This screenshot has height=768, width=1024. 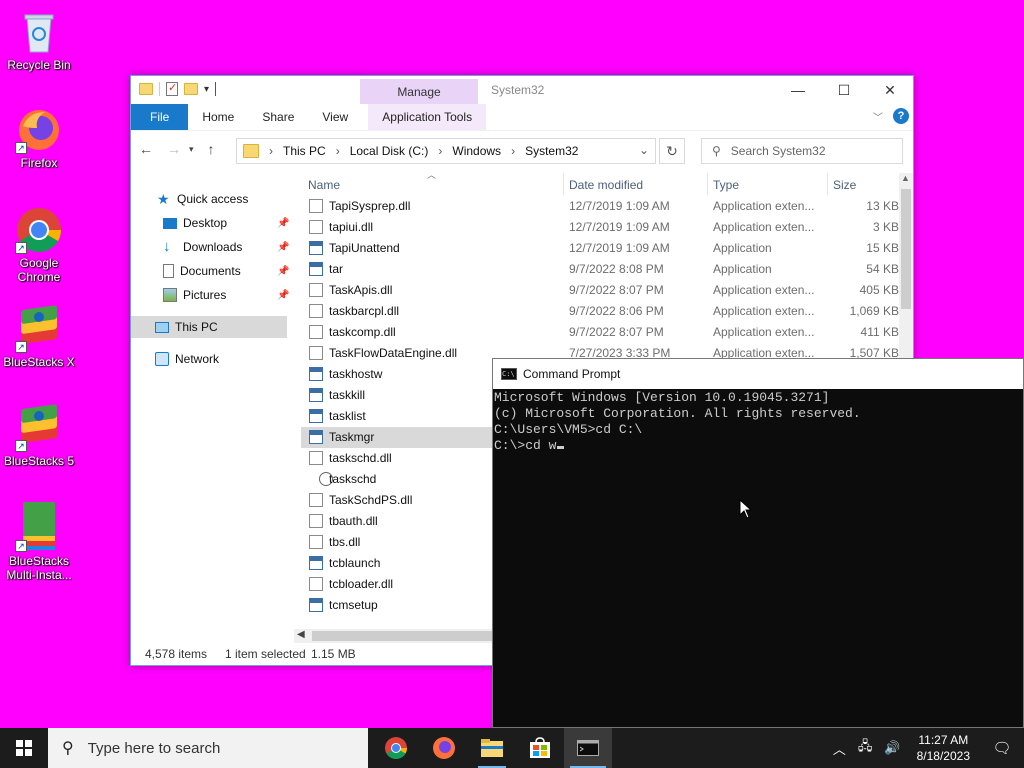 What do you see at coordinates (901, 116) in the screenshot?
I see `help-icon: ?` at bounding box center [901, 116].